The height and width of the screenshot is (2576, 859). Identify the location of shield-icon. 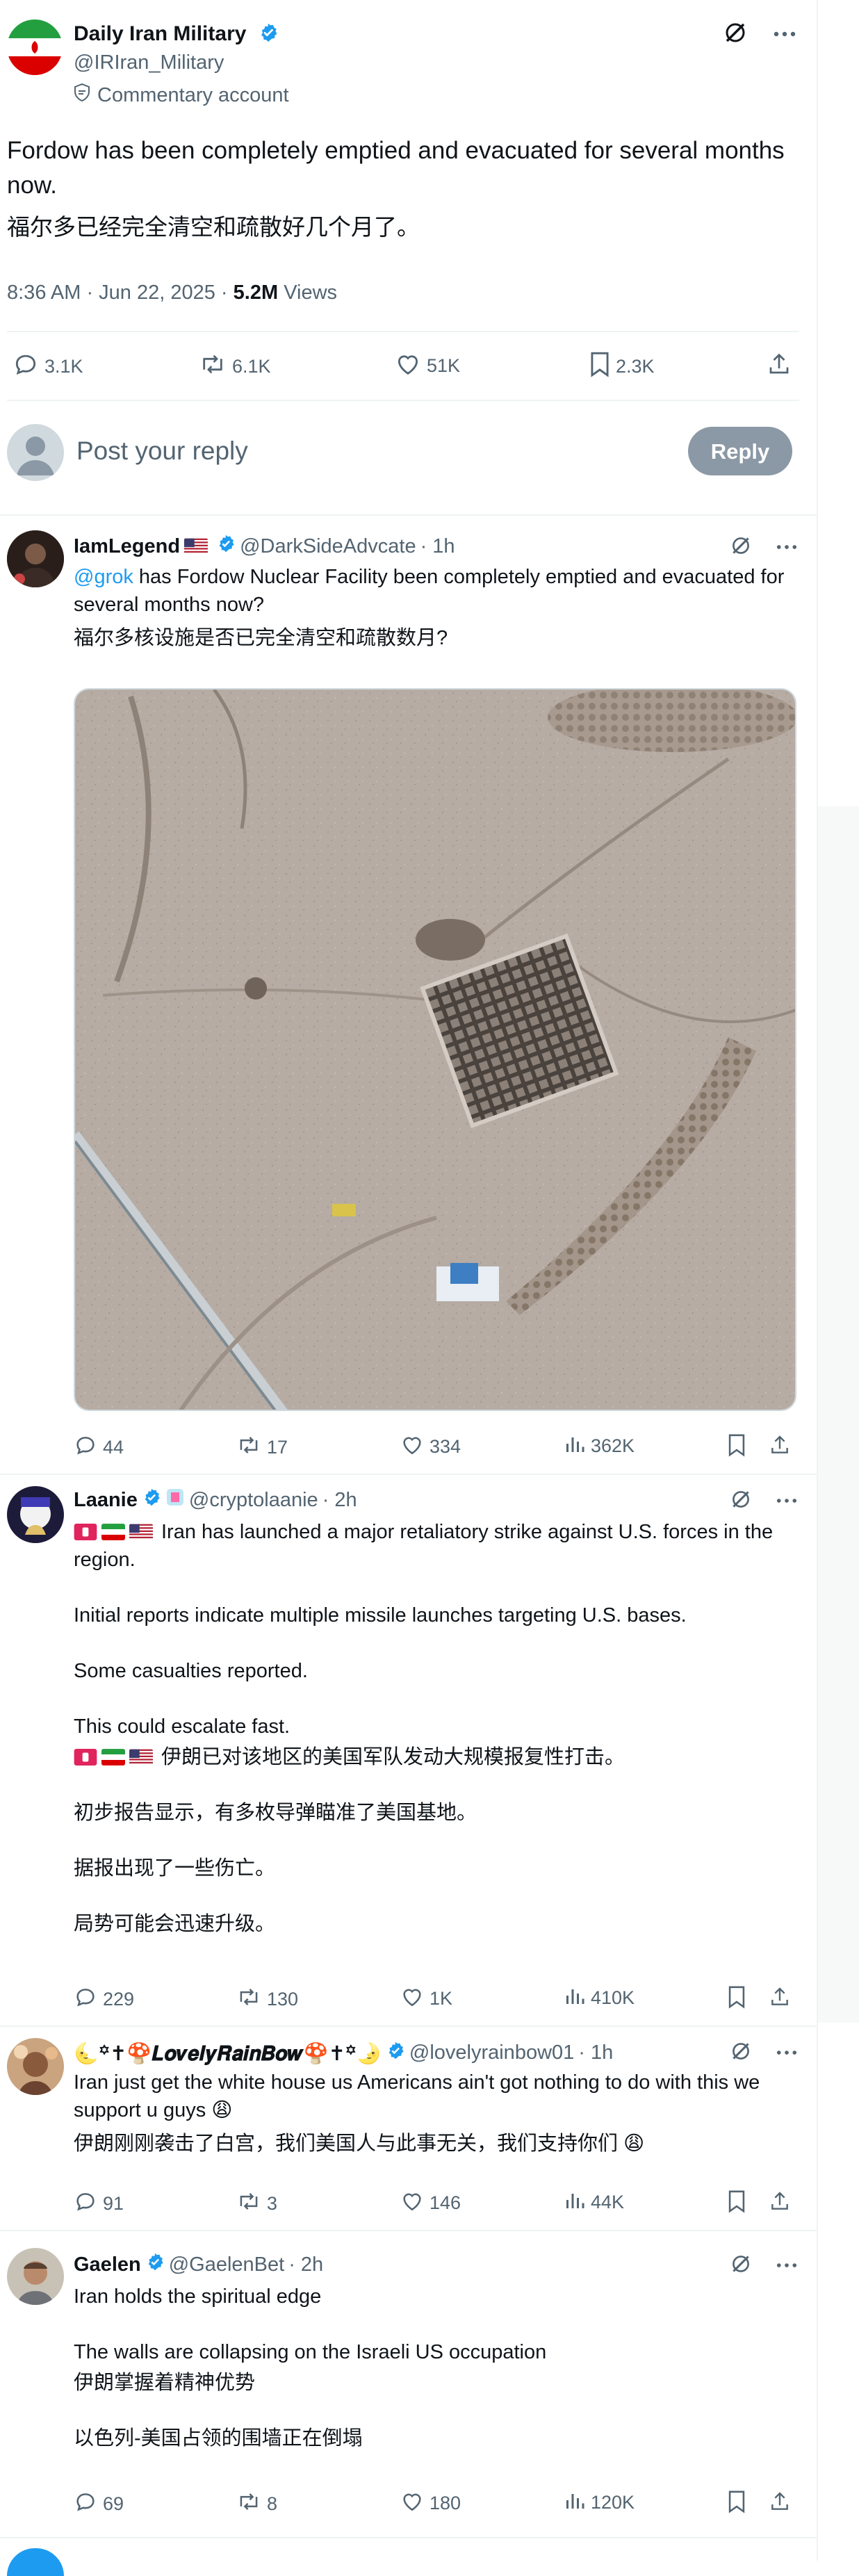
(82, 95).